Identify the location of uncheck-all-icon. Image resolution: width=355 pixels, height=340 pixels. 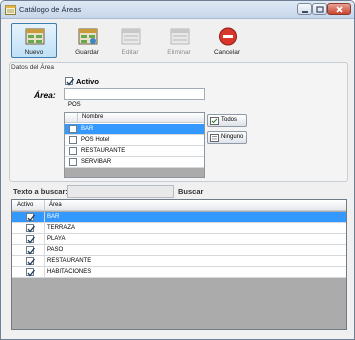
(214, 138).